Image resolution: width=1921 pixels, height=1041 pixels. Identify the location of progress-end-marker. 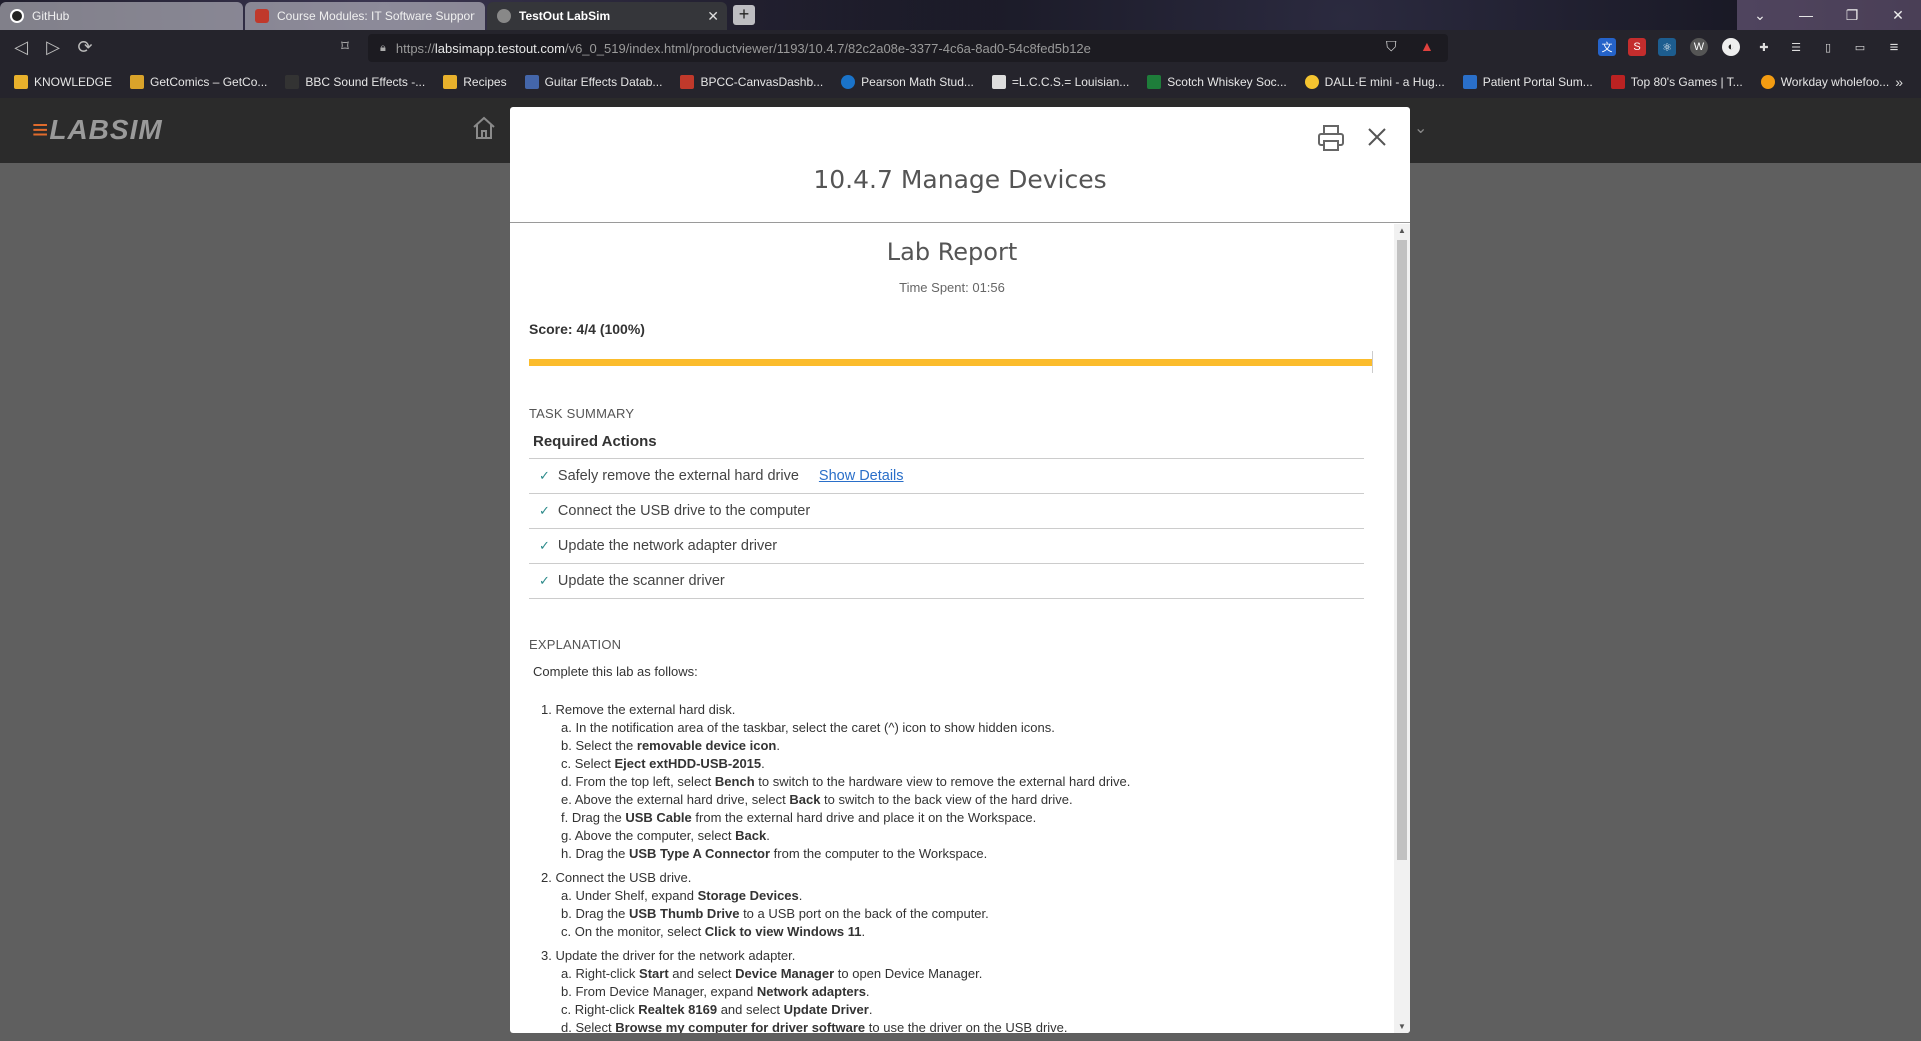
(1372, 362).